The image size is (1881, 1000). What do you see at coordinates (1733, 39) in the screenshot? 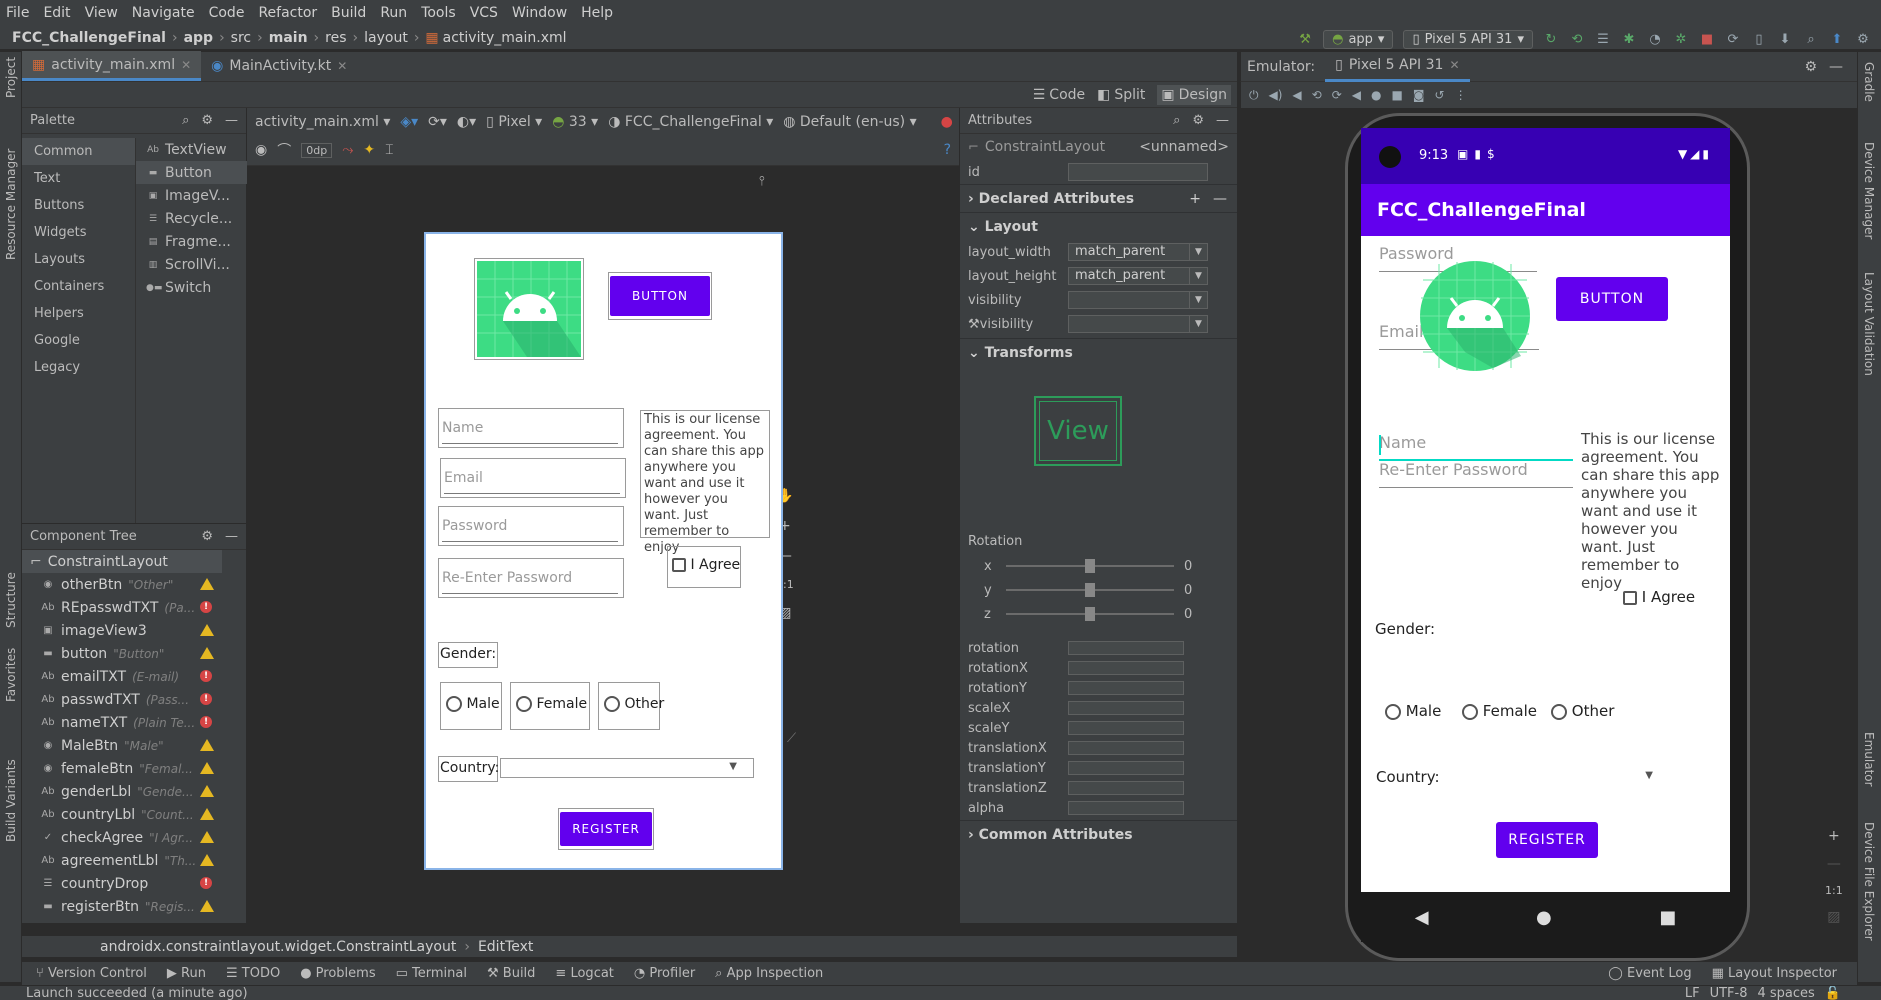
I see `sync-icon: ⟳` at bounding box center [1733, 39].